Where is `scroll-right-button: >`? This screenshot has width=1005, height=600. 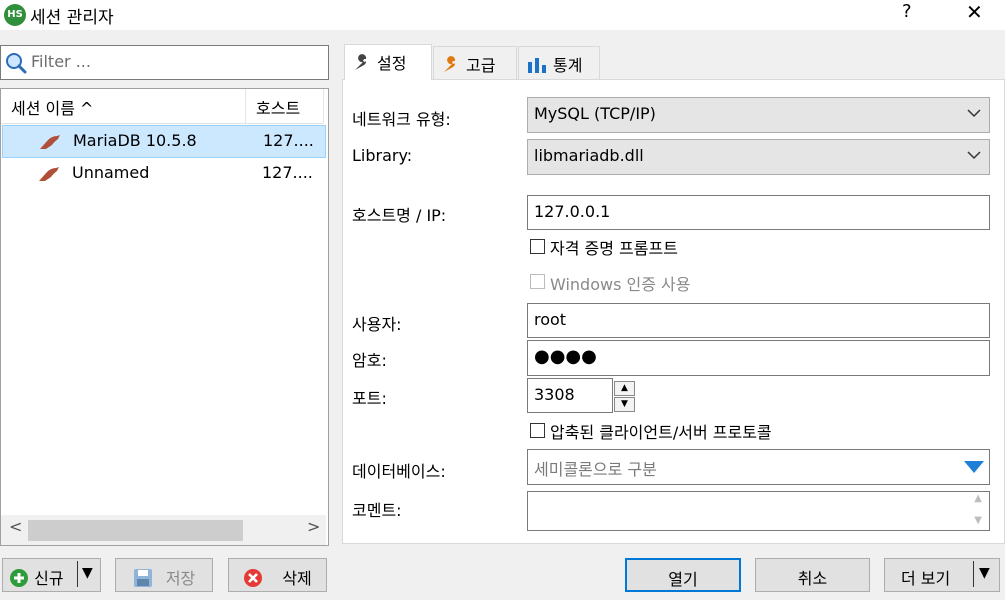
scroll-right-button: > is located at coordinates (313, 526).